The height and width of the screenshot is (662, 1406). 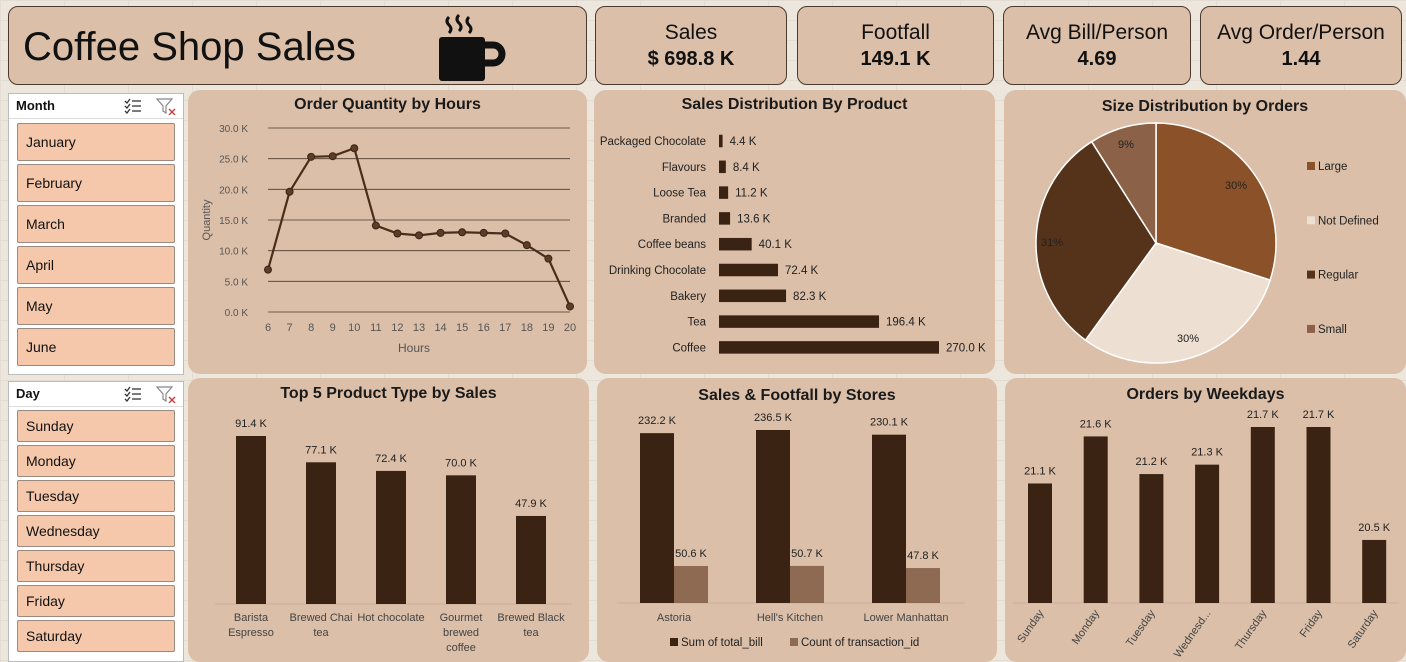 I want to click on category-label: Branded, so click(x=684, y=219).